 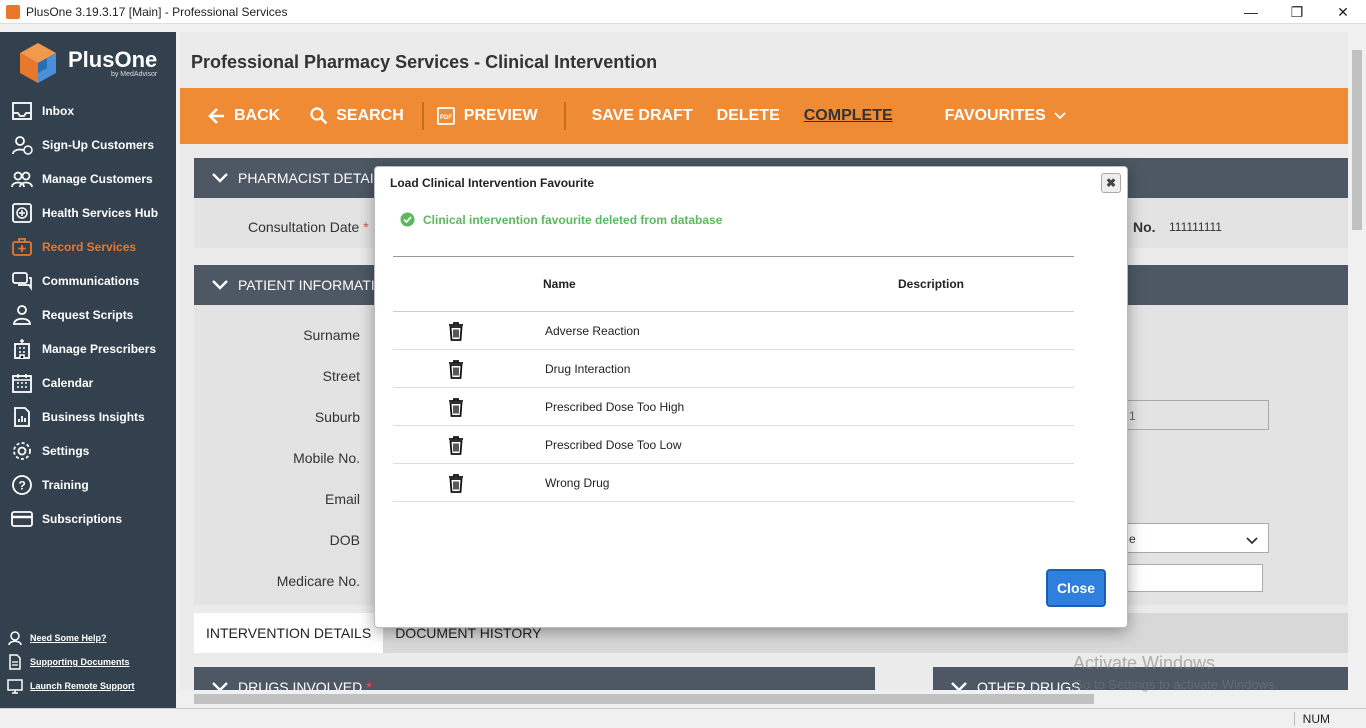 I want to click on modal-title: Load Clinical Intervention Favourite, so click(x=492, y=183).